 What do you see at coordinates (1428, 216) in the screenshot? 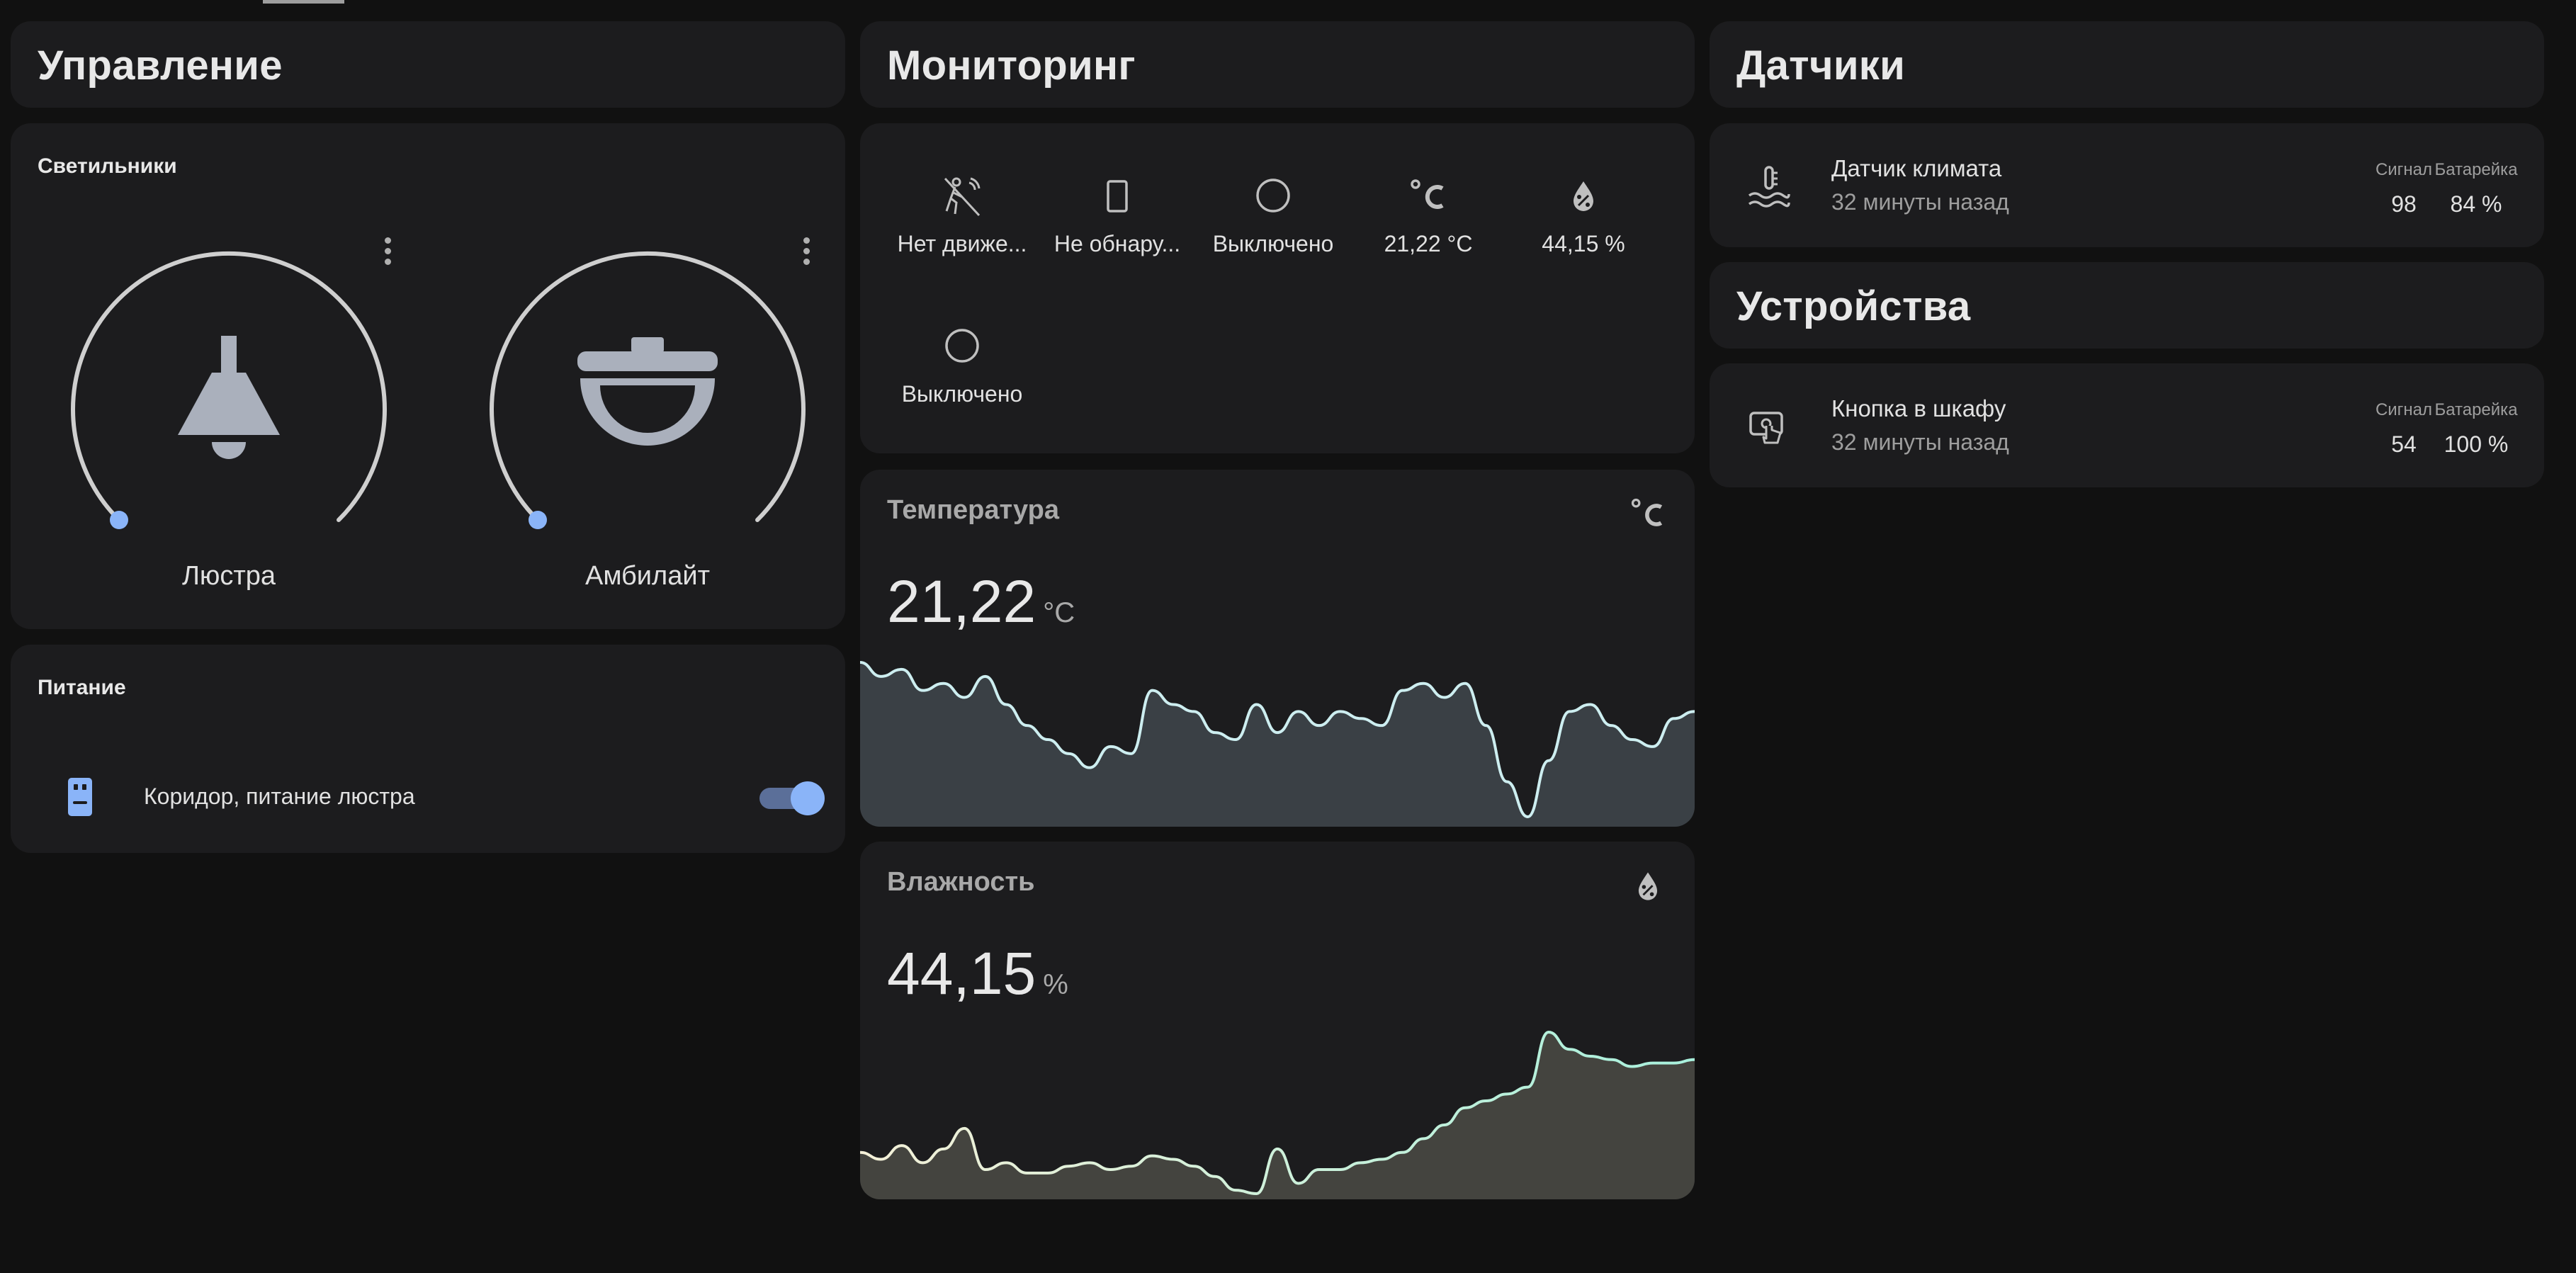
I see `monitor-temperature: 21,22 °C` at bounding box center [1428, 216].